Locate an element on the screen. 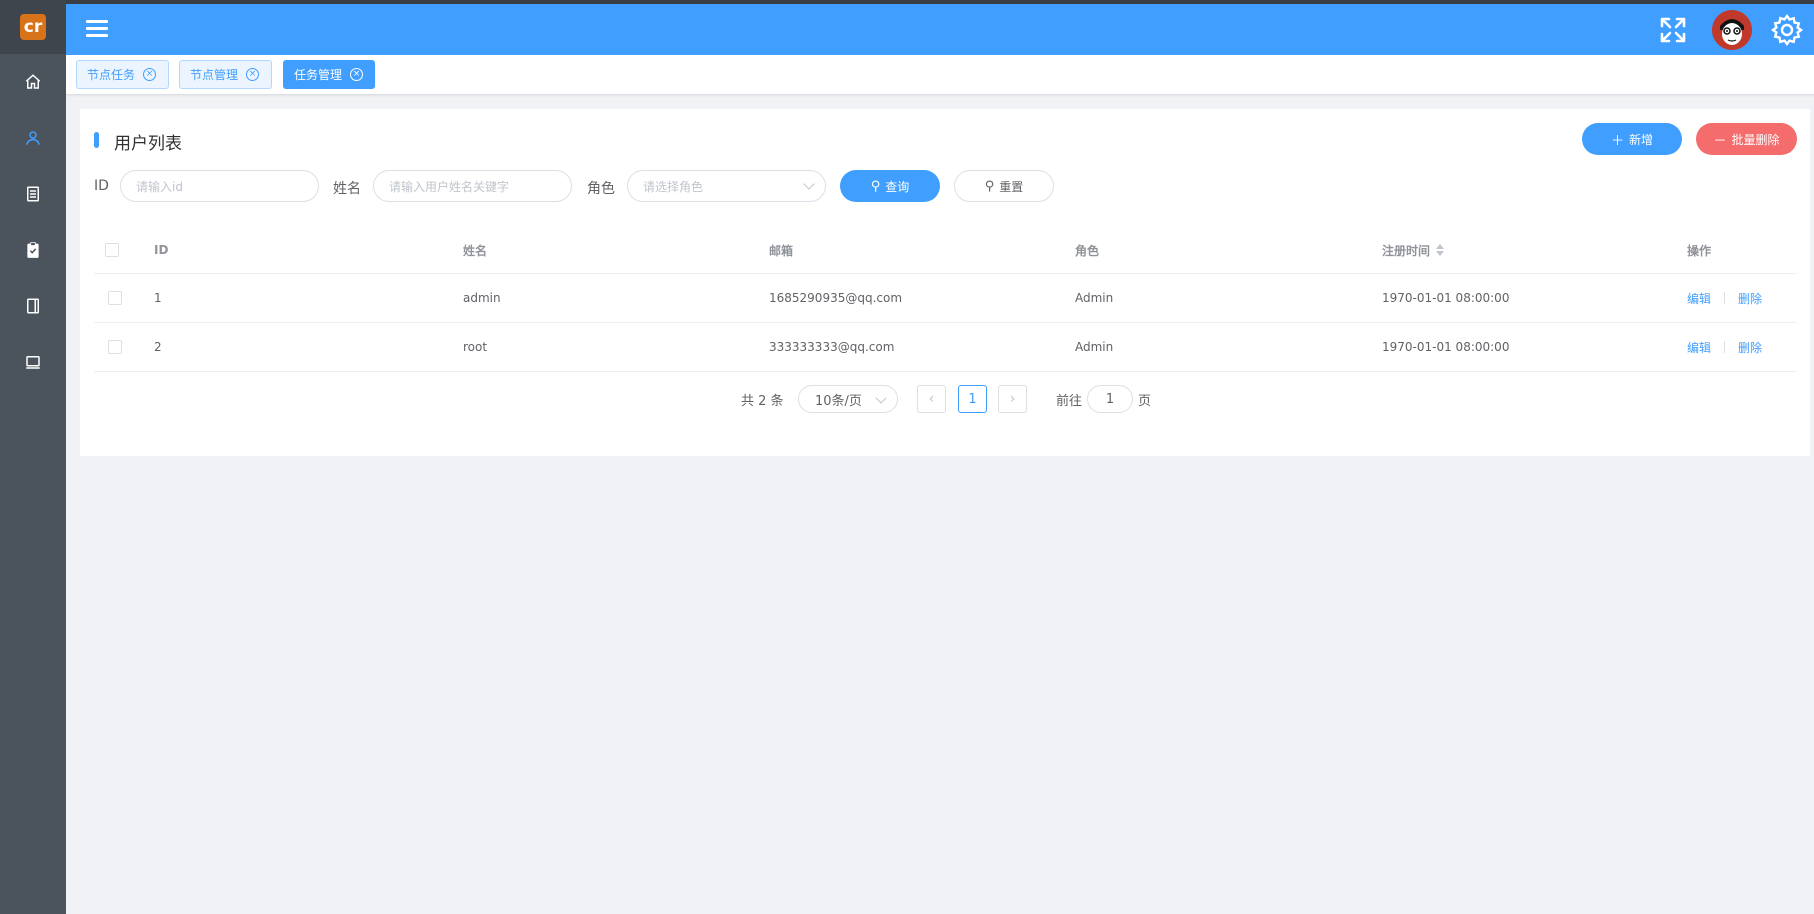  clipboard-check-icon is located at coordinates (33, 250).